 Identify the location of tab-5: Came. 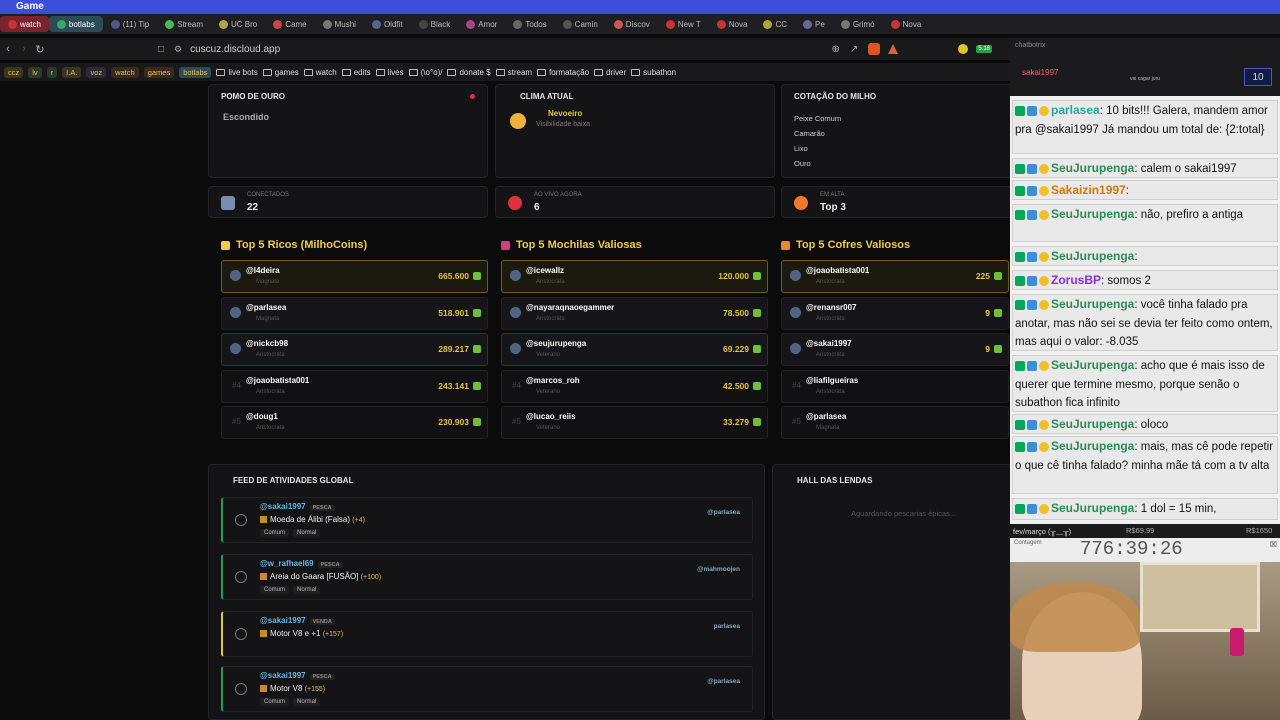
(289, 24).